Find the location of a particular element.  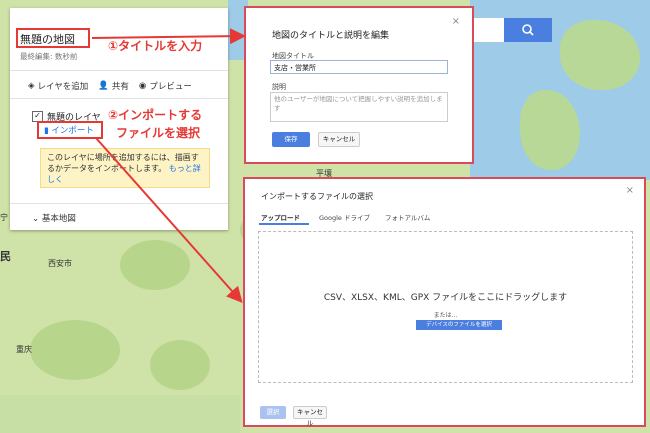

arrow-to-import-dialog is located at coordinates (169, 220).